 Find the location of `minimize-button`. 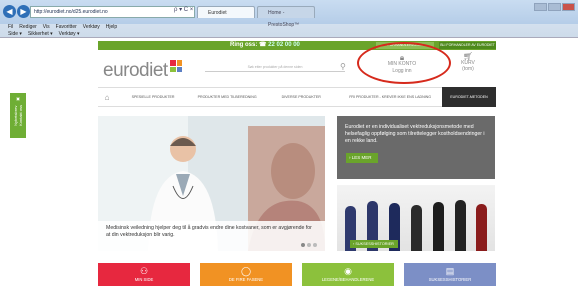

minimize-button is located at coordinates (540, 7).